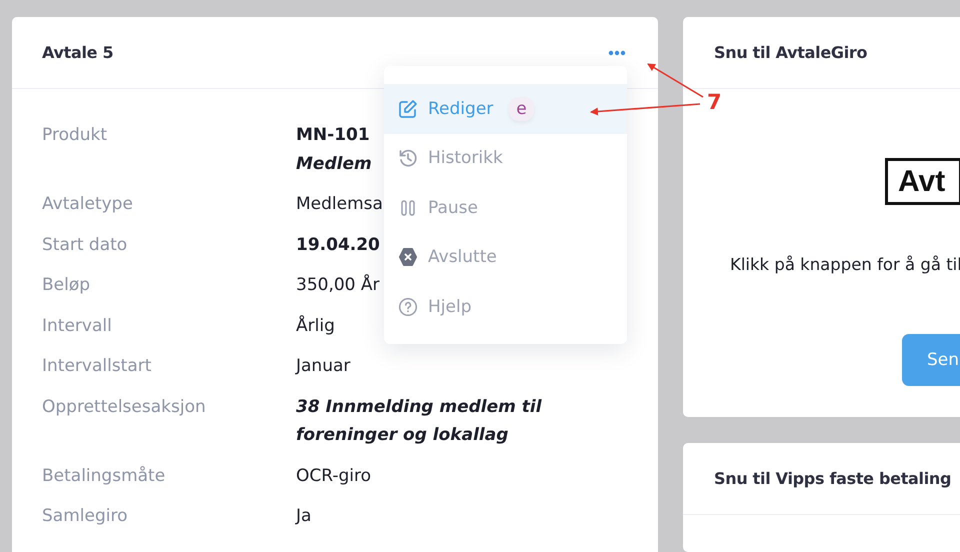 This screenshot has width=960, height=552. What do you see at coordinates (334, 476) in the screenshot?
I see `field-value: OCR-giro` at bounding box center [334, 476].